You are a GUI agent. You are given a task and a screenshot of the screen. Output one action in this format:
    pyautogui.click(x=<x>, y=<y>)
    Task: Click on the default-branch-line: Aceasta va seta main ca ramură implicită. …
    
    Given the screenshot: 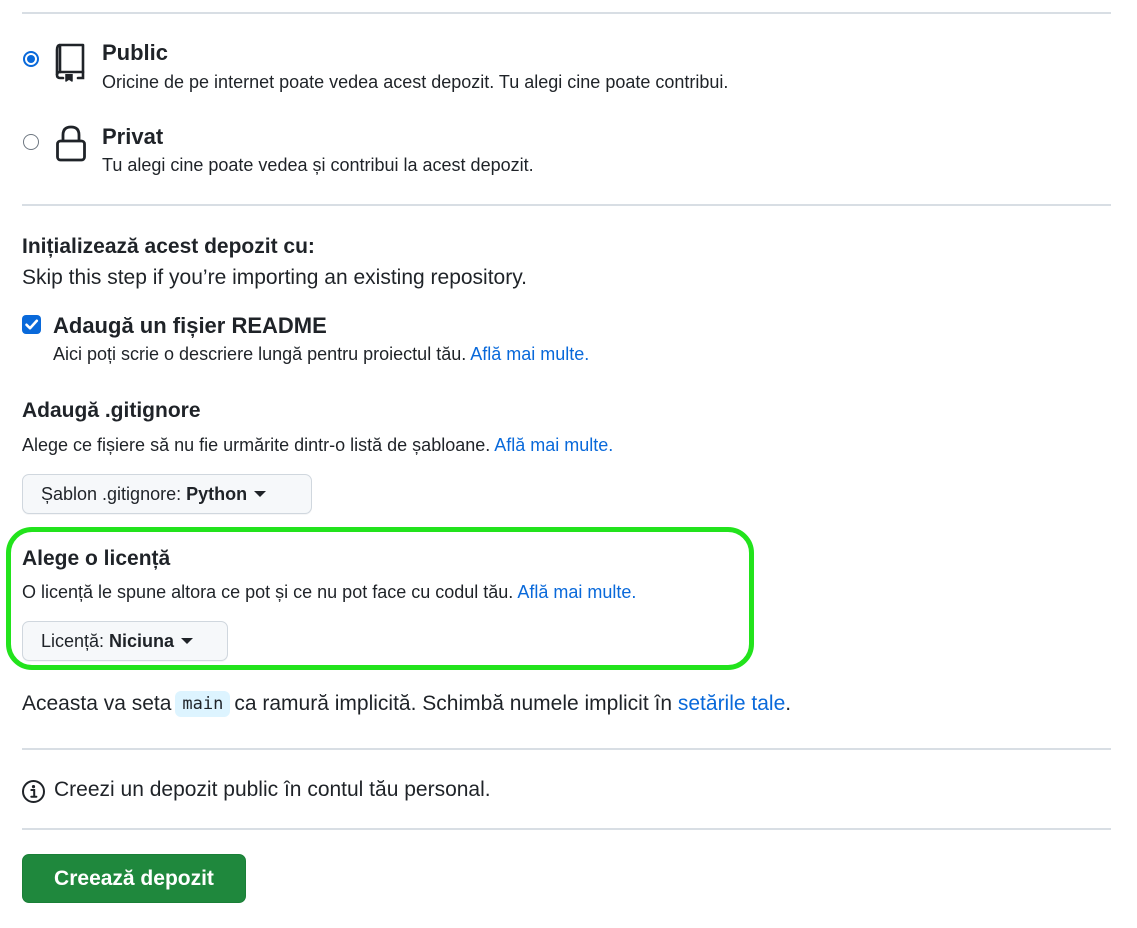 What is the action you would take?
    pyautogui.click(x=406, y=704)
    